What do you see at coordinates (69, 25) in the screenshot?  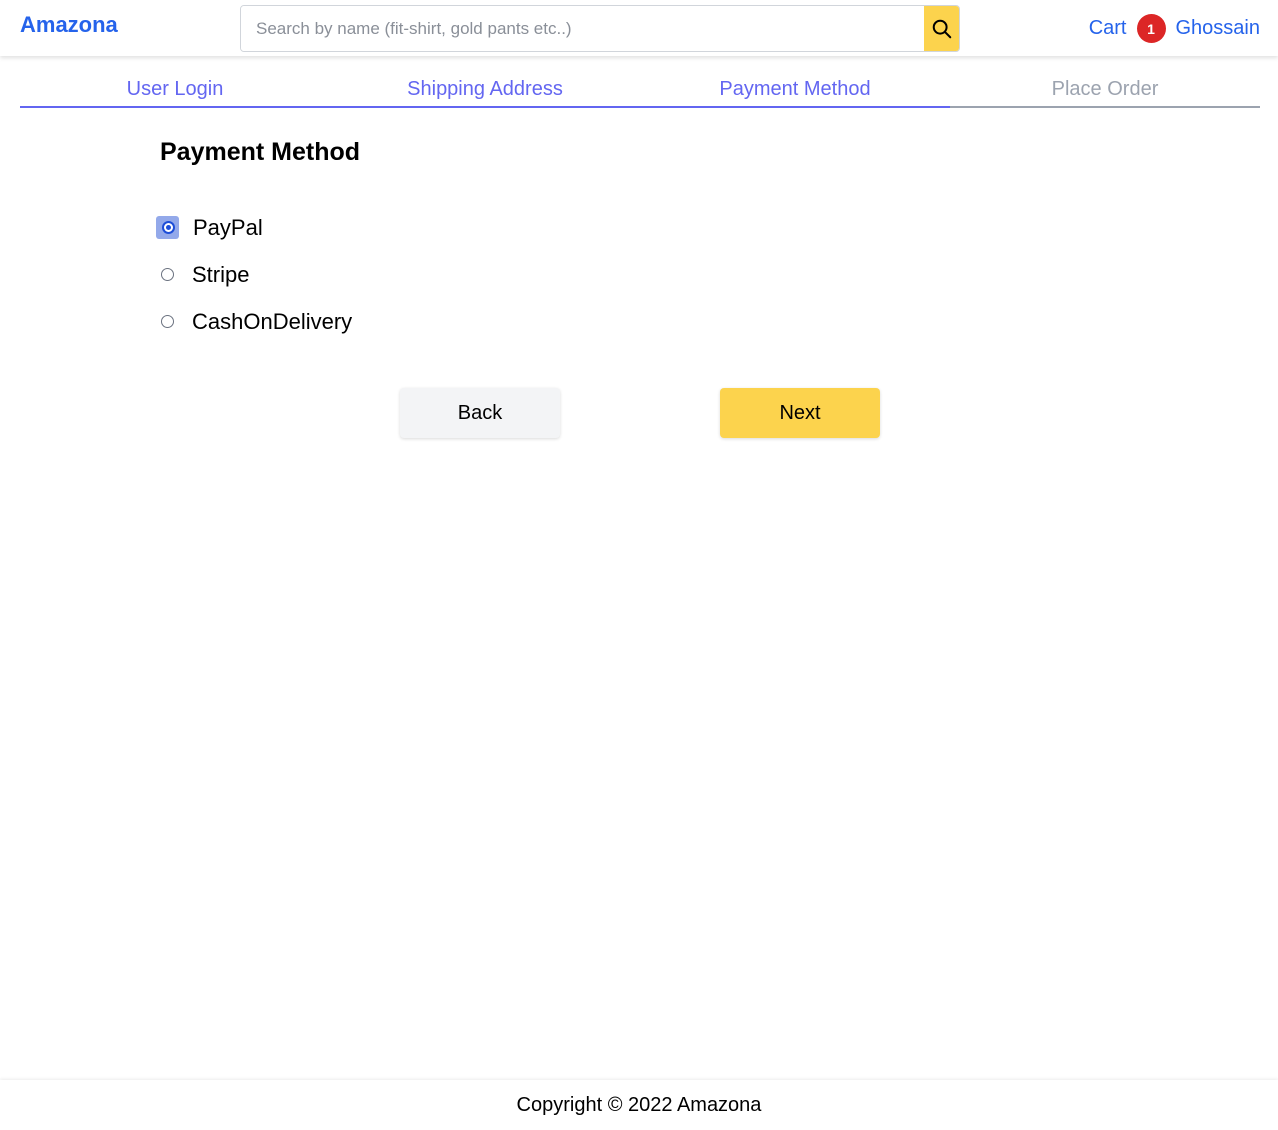 I see `brand-logo-link: Amazona` at bounding box center [69, 25].